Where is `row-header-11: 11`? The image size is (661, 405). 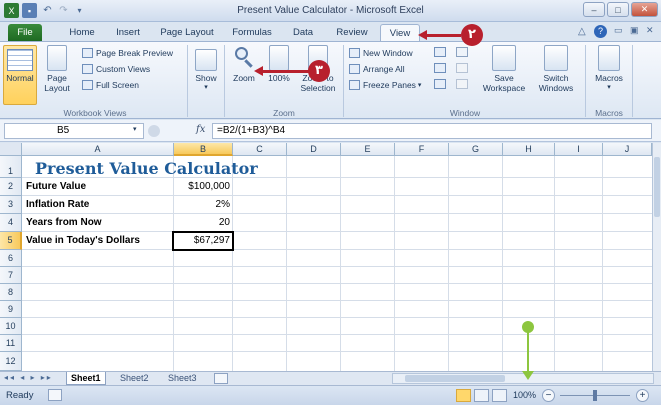 row-header-11: 11 is located at coordinates (11, 343).